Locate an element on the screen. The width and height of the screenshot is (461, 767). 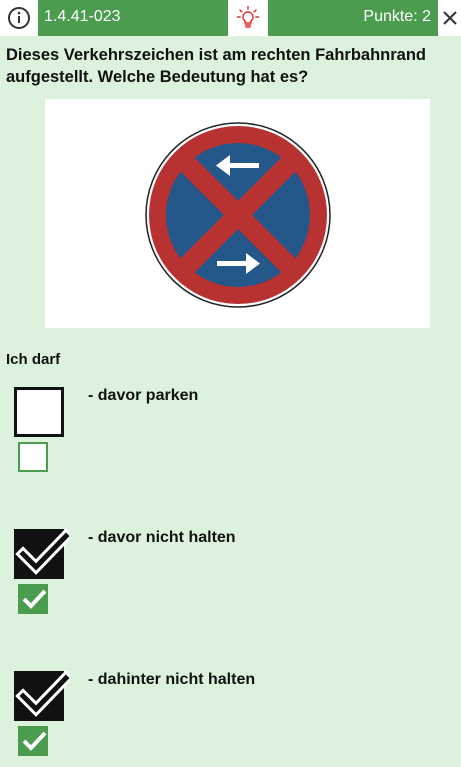
info-icon is located at coordinates (19, 18).